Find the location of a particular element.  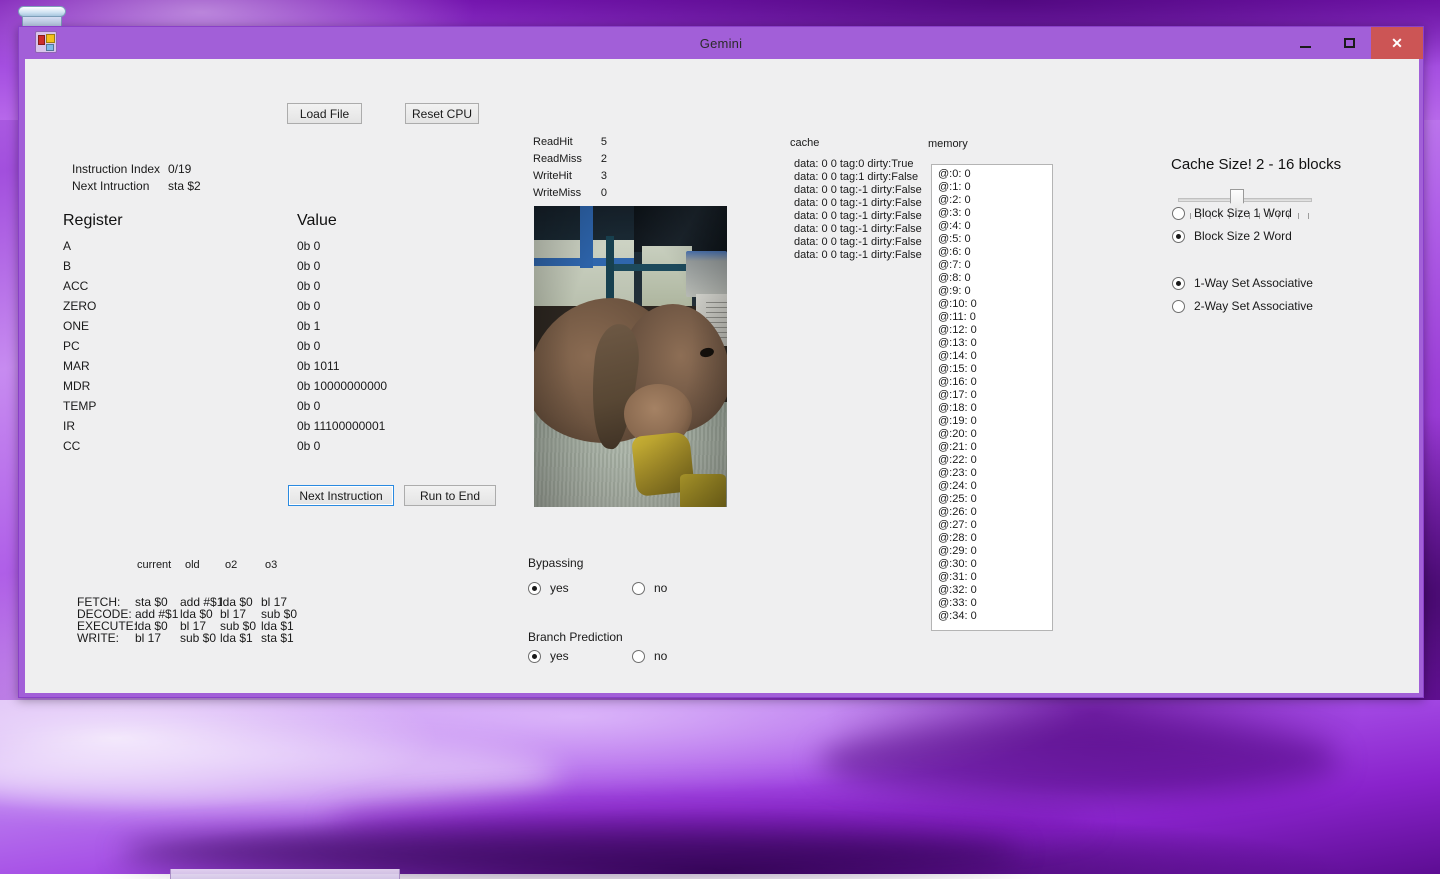

load-file-button: Load File is located at coordinates (324, 113).